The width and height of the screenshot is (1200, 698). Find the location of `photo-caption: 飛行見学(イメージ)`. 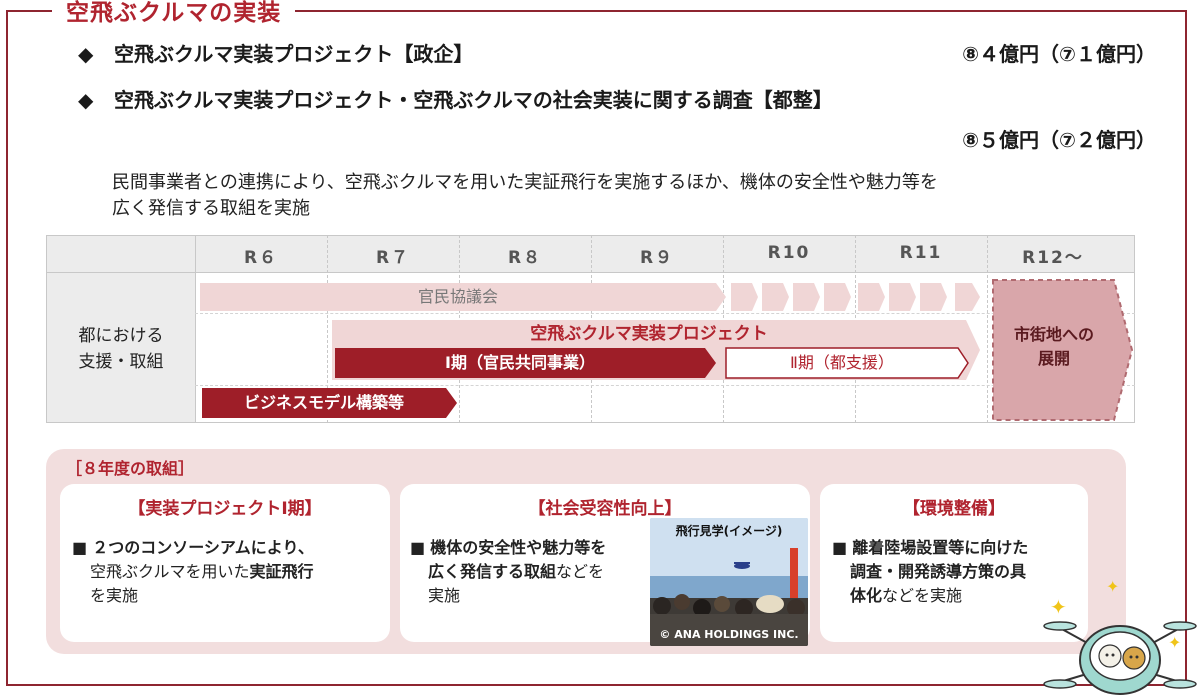

photo-caption: 飛行見学(イメージ) is located at coordinates (729, 531).